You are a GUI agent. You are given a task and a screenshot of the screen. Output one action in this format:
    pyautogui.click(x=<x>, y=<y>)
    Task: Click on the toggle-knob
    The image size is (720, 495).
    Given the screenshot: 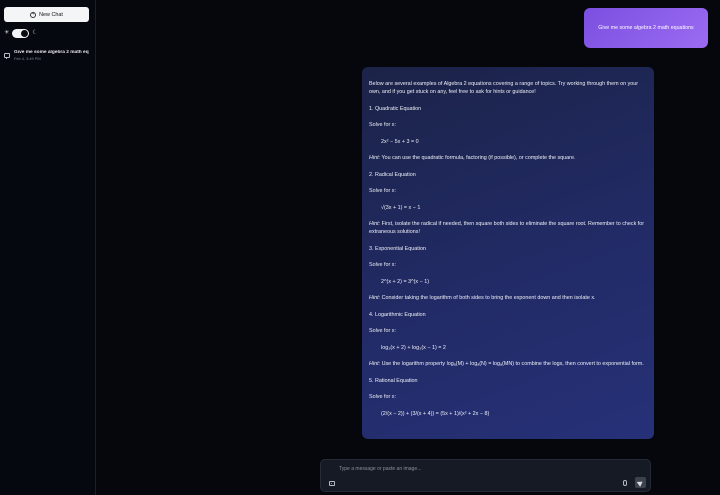 What is the action you would take?
    pyautogui.click(x=25, y=33)
    